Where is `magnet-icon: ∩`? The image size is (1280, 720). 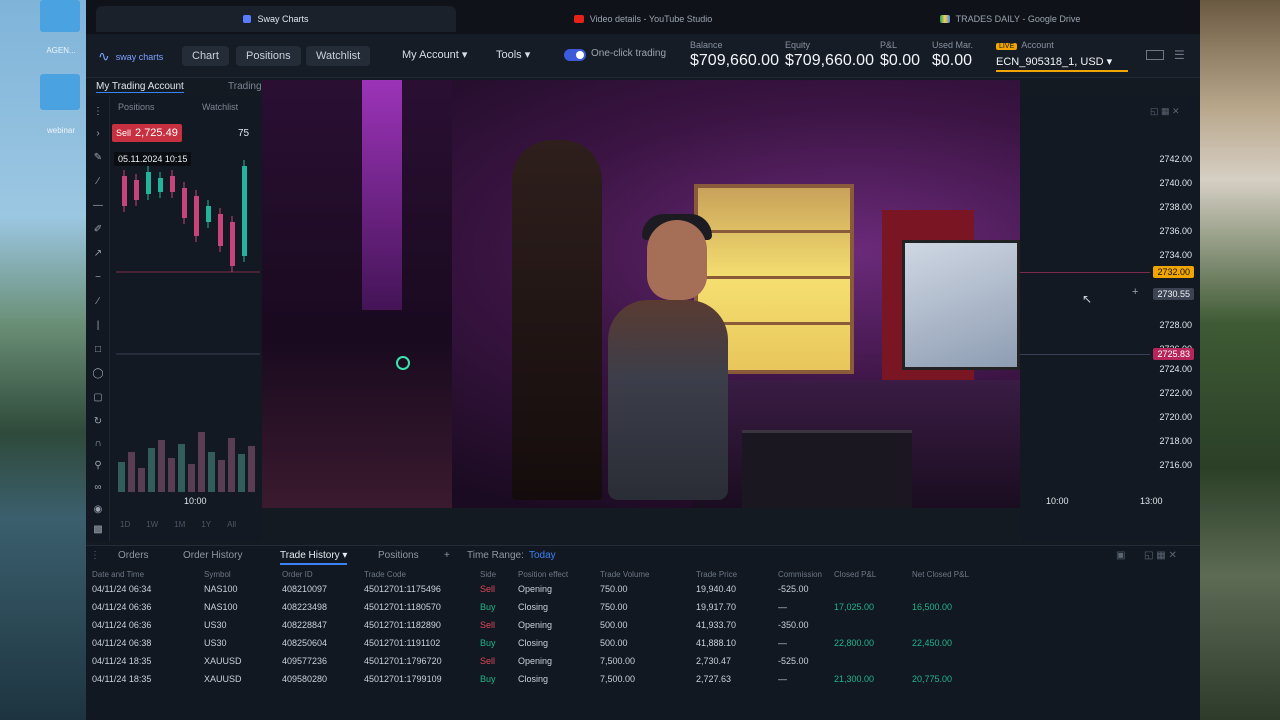 magnet-icon: ∩ is located at coordinates (98, 444).